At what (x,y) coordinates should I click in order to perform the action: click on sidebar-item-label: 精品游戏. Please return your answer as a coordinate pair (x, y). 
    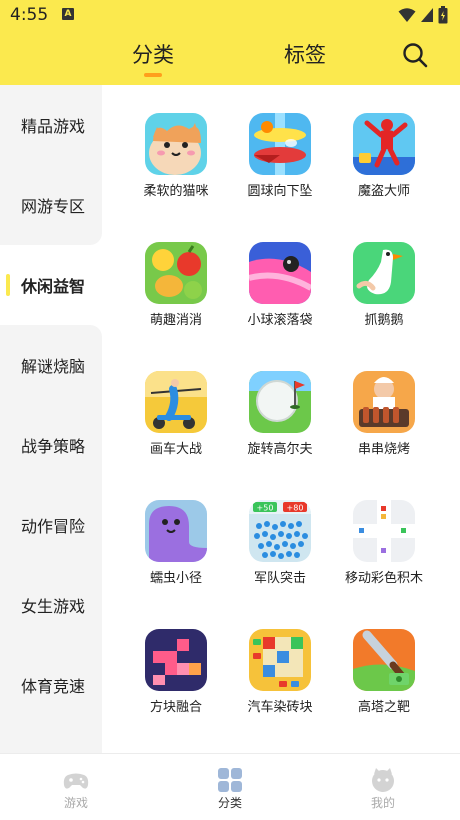
    Looking at the image, I should click on (53, 126).